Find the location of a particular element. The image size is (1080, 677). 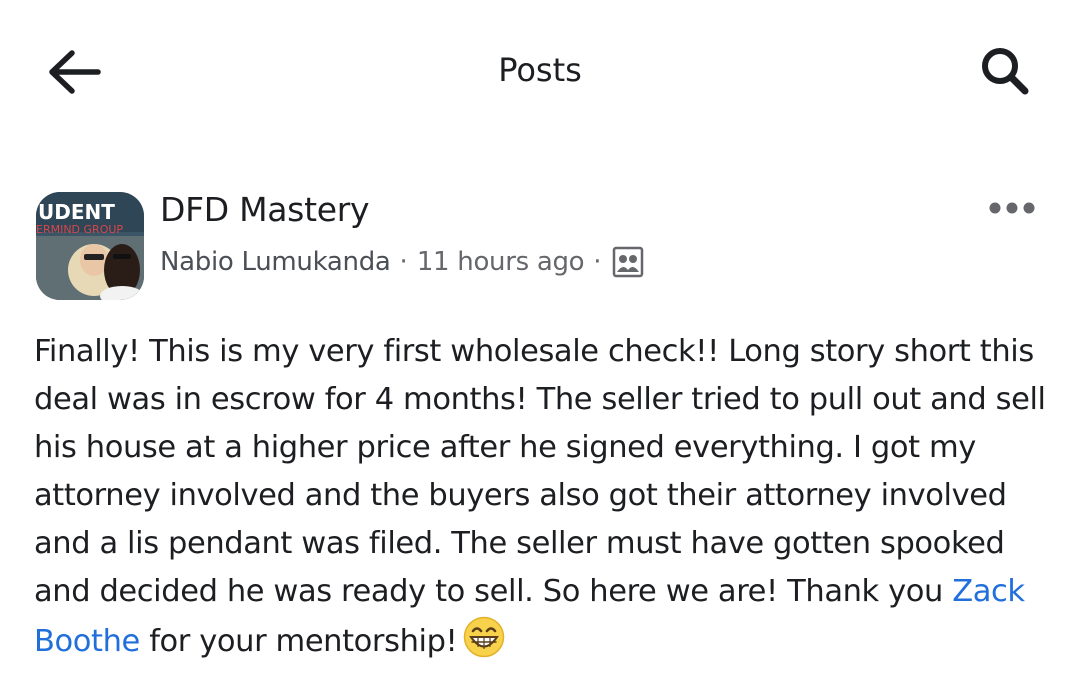

more-horizontal-icon is located at coordinates (1012, 208).